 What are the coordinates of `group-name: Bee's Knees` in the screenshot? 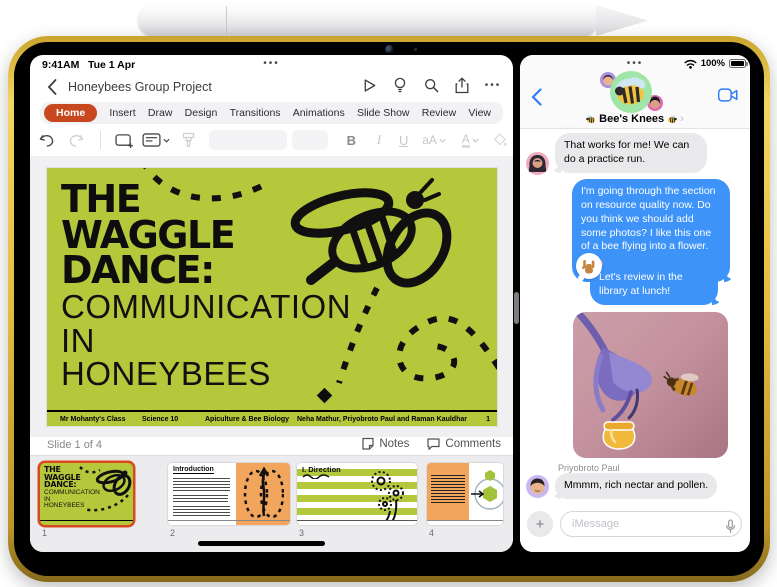 It's located at (632, 119).